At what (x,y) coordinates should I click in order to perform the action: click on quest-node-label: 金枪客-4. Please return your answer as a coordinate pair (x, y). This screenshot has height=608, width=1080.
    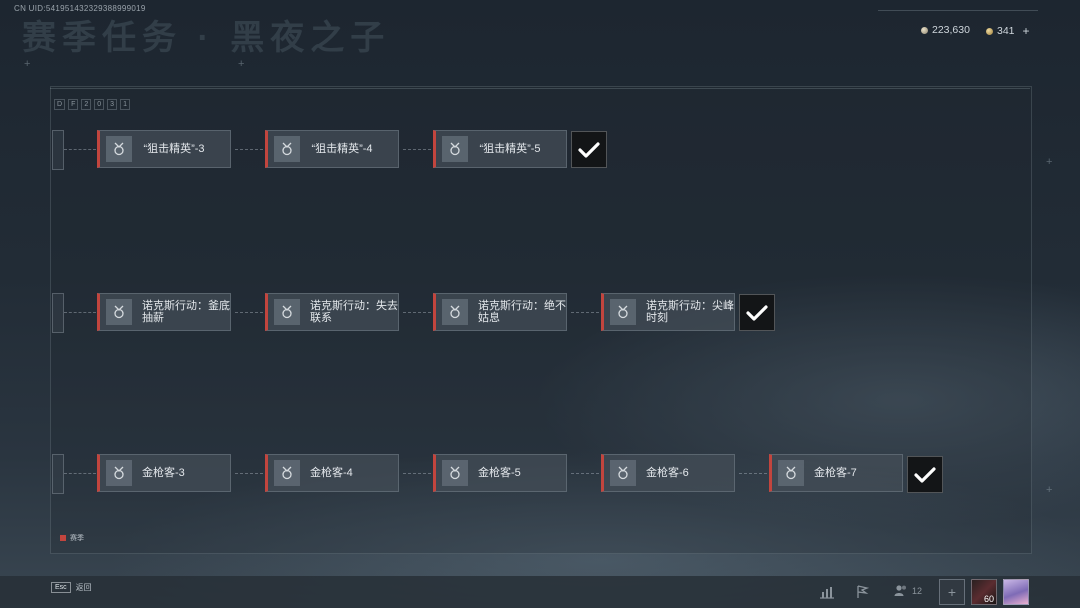
    Looking at the image, I should click on (331, 473).